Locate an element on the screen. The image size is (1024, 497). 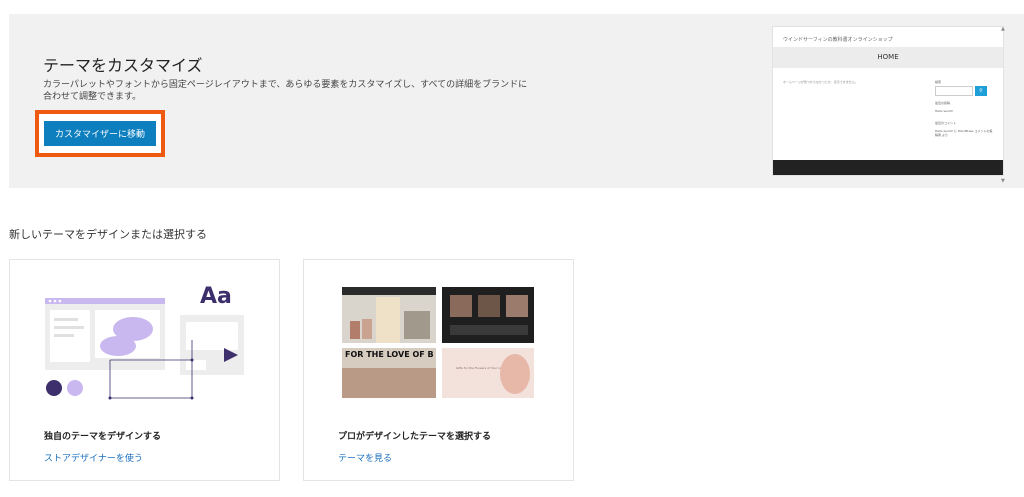
preview-sidebar-comment-item: Hello world! に WordPress コメントの投稿者 より is located at coordinates (964, 133).